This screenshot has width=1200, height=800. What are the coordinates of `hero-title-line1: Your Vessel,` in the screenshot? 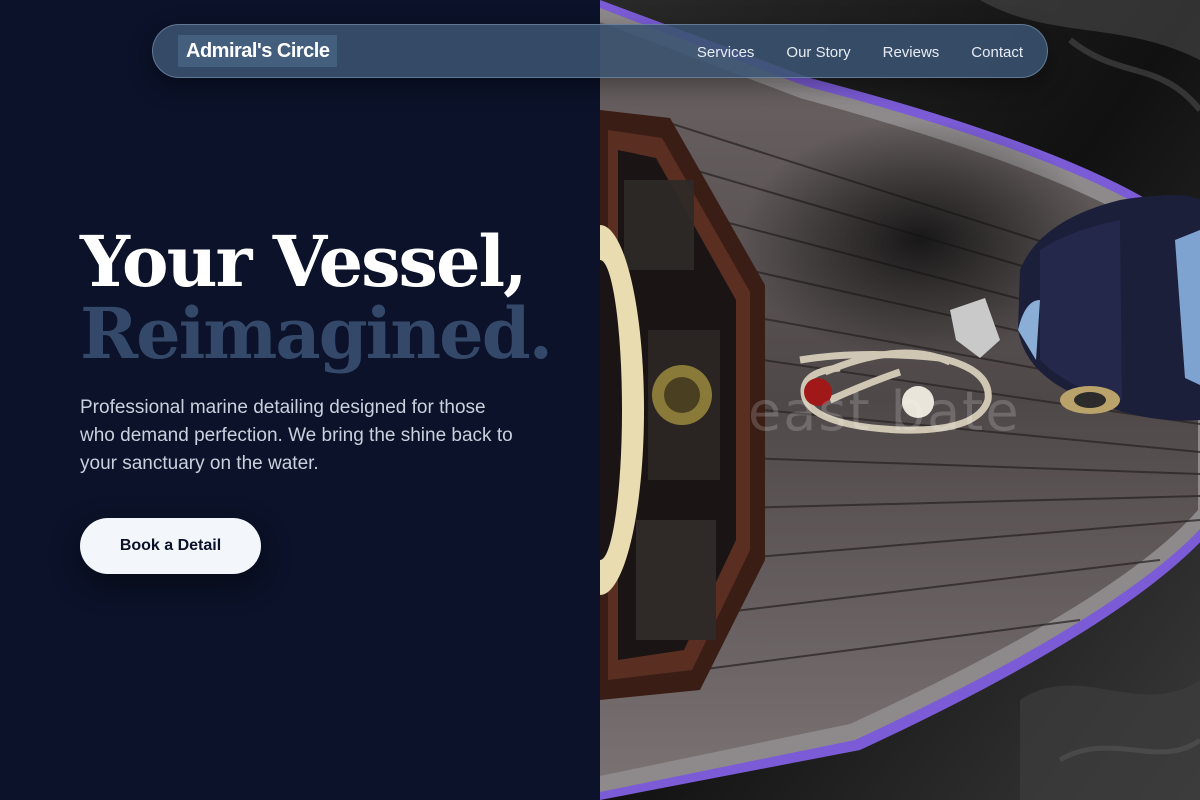 It's located at (303, 261).